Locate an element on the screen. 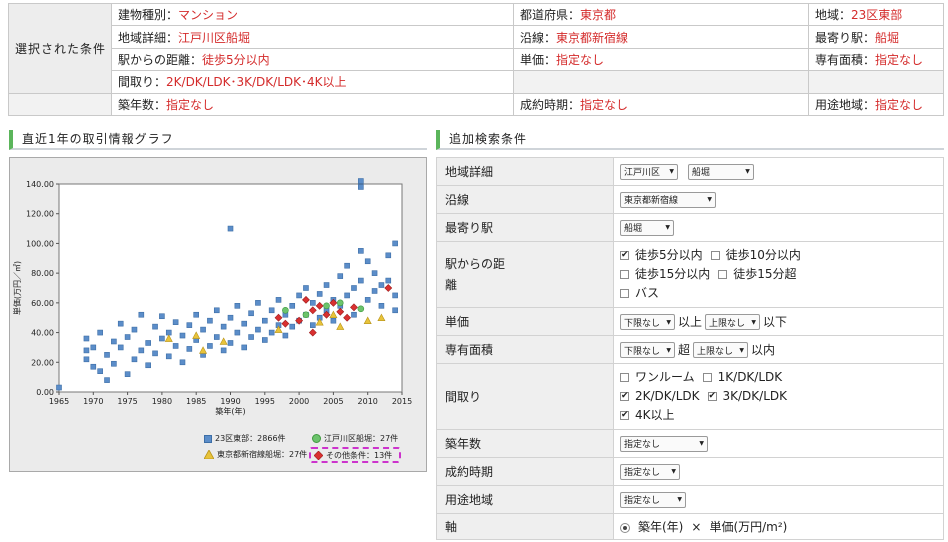  row-contract: 成約時期 指定なし ▼ is located at coordinates (690, 471).